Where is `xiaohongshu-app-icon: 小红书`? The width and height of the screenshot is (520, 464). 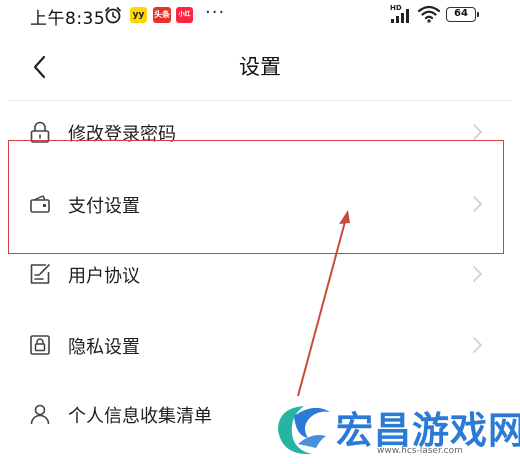 xiaohongshu-app-icon: 小红书 is located at coordinates (184, 20).